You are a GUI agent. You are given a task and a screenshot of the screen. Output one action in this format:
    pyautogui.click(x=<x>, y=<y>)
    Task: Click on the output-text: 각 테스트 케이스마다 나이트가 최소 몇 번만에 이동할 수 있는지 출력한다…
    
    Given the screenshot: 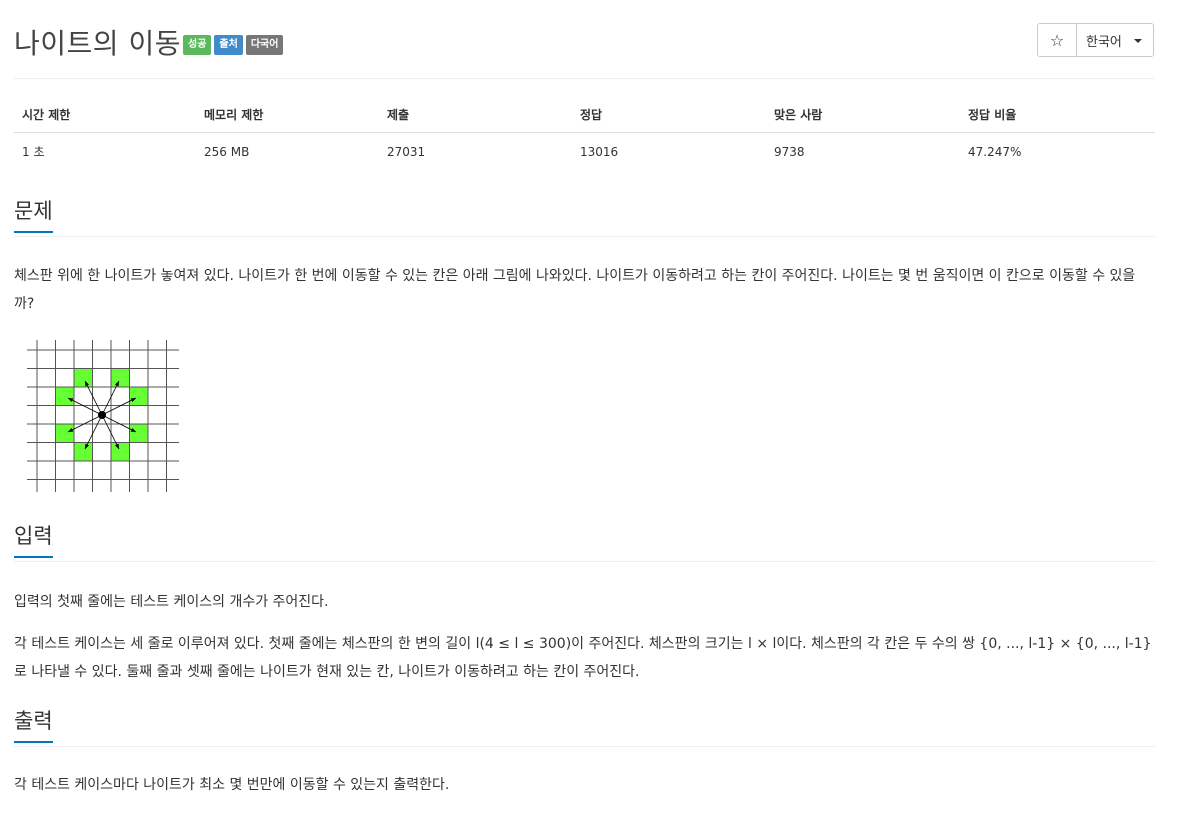 What is the action you would take?
    pyautogui.click(x=232, y=785)
    